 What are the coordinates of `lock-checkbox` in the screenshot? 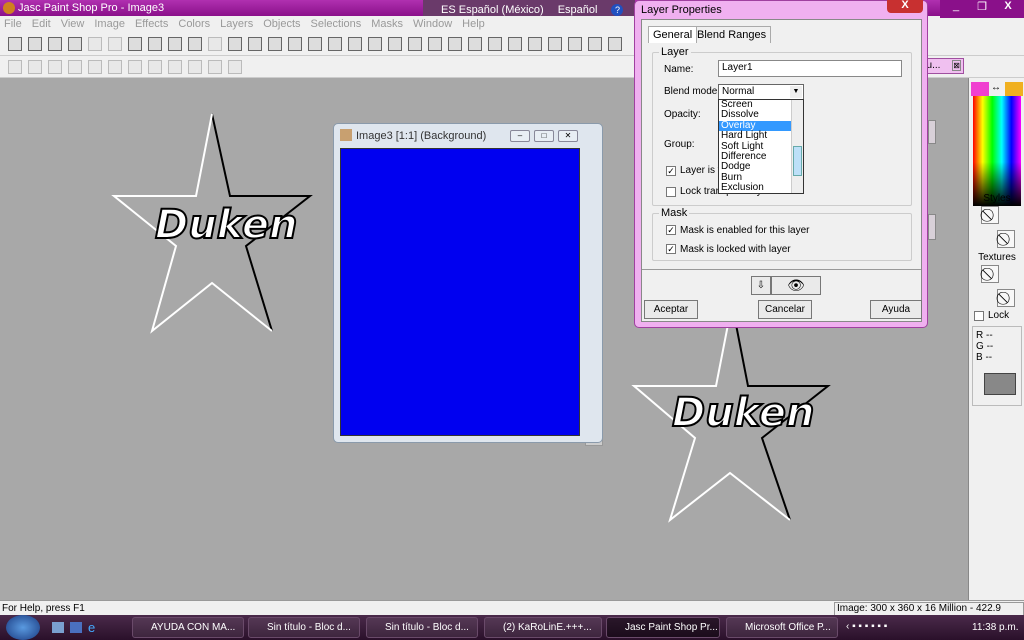 It's located at (979, 316).